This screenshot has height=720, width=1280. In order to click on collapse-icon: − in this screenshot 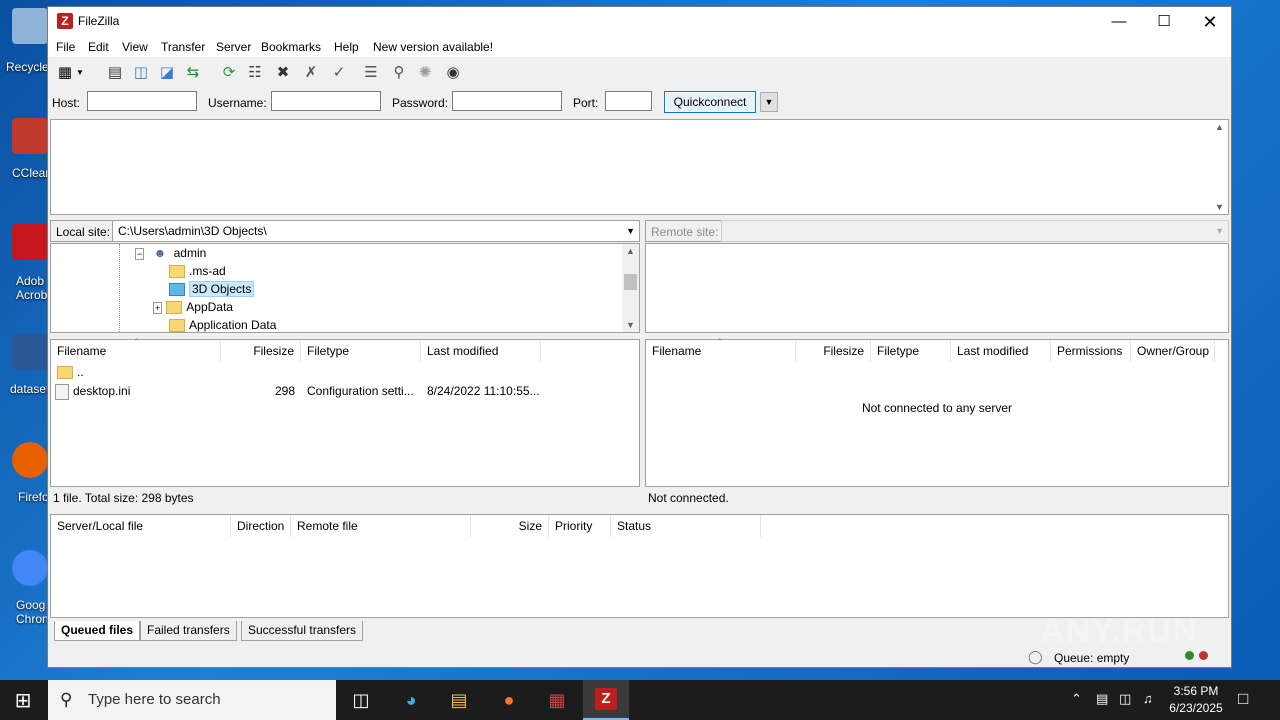, I will do `click(140, 254)`.